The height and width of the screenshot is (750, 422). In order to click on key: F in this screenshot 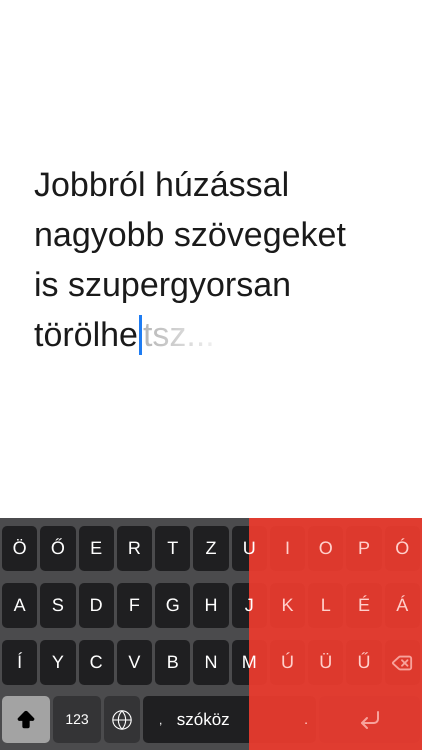, I will do `click(134, 605)`.